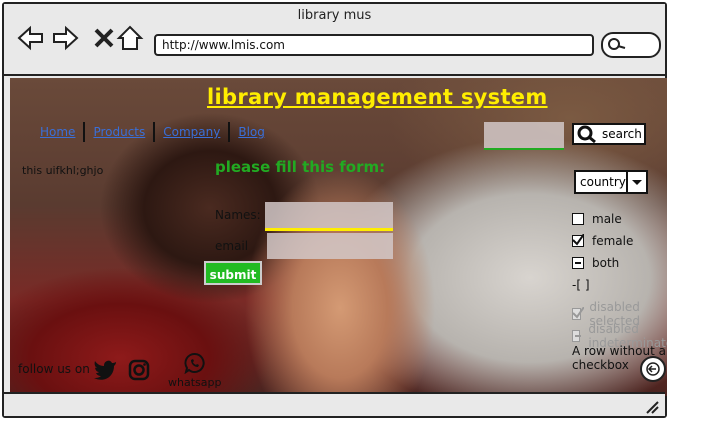 Image resolution: width=721 pixels, height=422 pixels. What do you see at coordinates (578, 219) in the screenshot?
I see `checkbox-unchecked-icon` at bounding box center [578, 219].